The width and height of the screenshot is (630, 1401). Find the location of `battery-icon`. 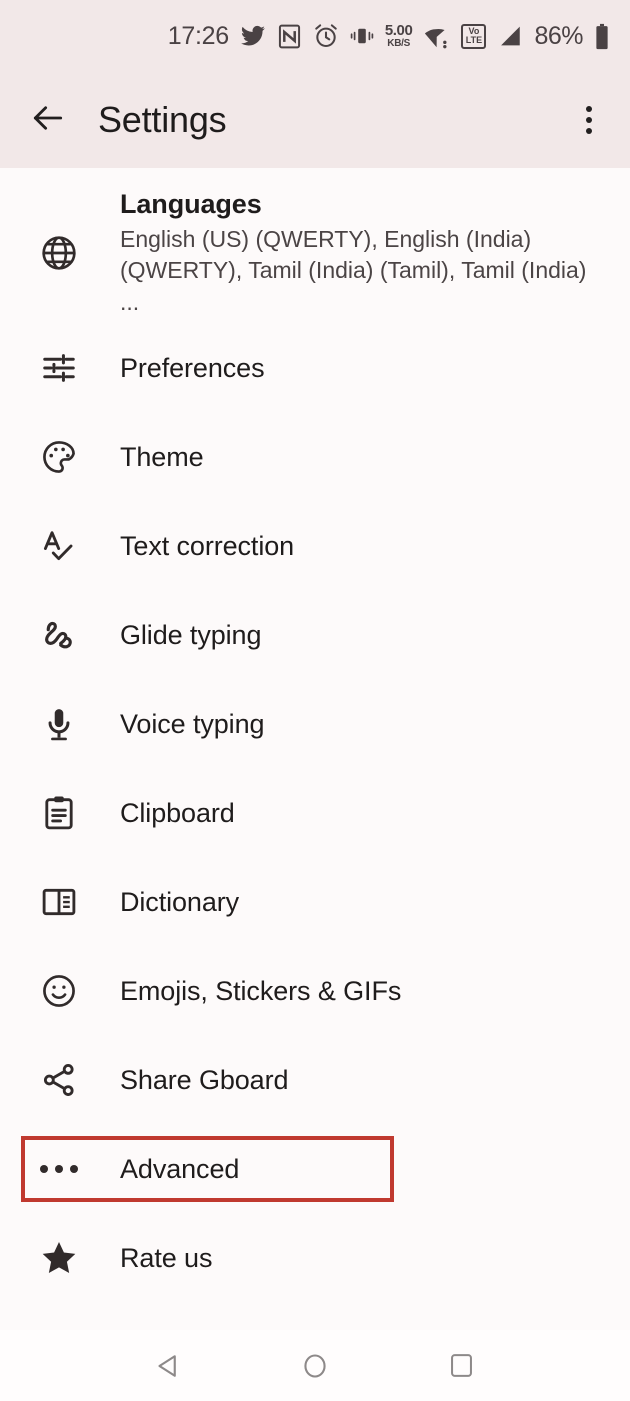

battery-icon is located at coordinates (602, 36).